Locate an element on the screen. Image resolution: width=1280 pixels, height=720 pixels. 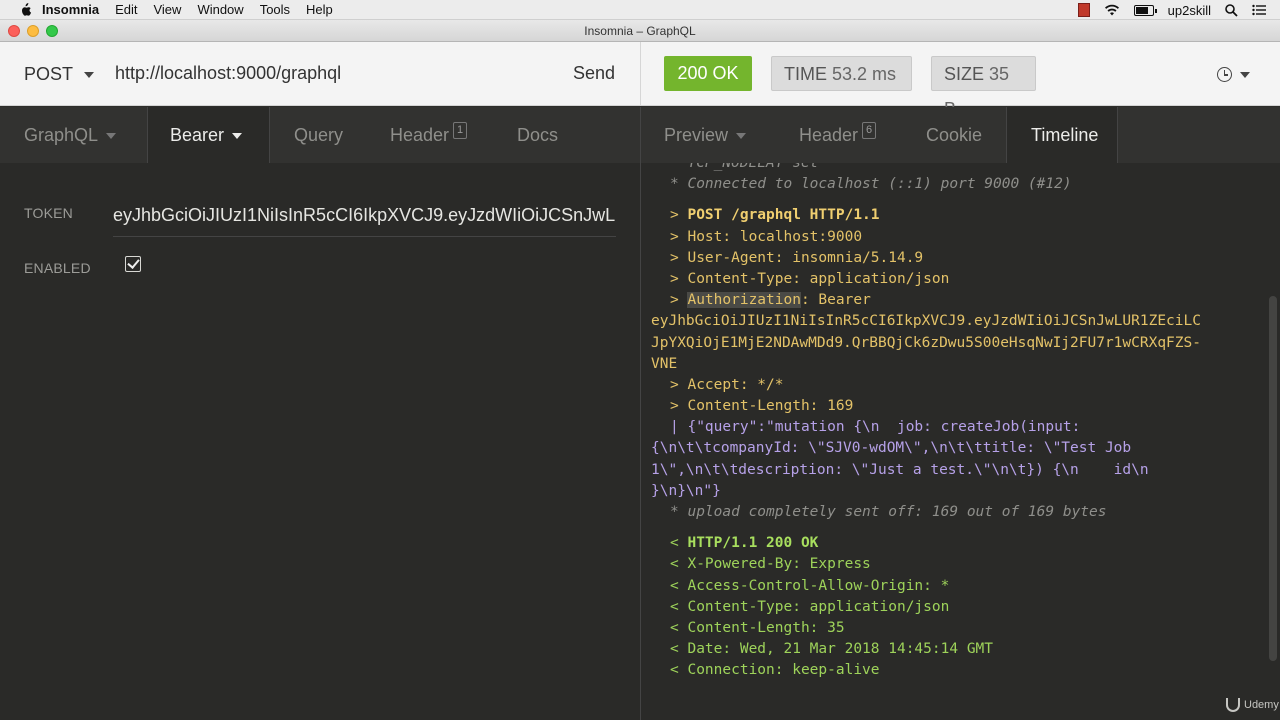
menu-help: Help is located at coordinates (319, 9).